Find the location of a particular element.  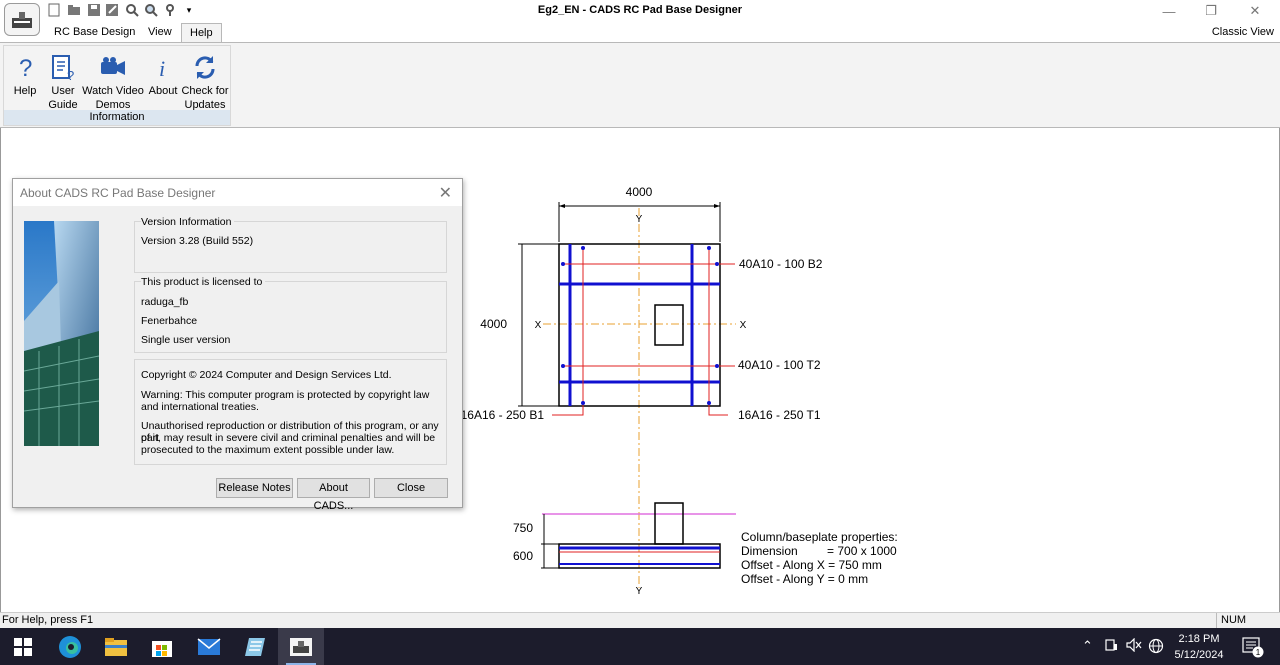

start-button is located at coordinates (23, 646).